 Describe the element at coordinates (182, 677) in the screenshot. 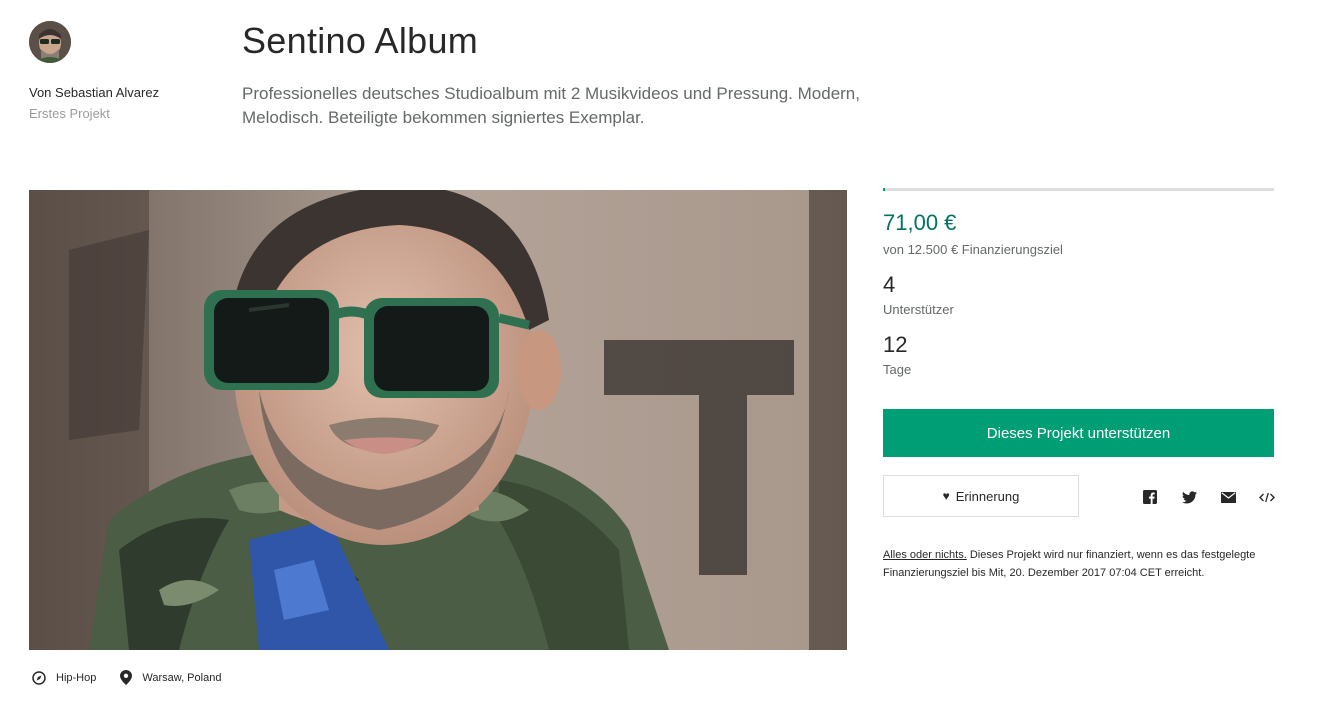

I see `location-label: Warsaw, Poland` at that location.